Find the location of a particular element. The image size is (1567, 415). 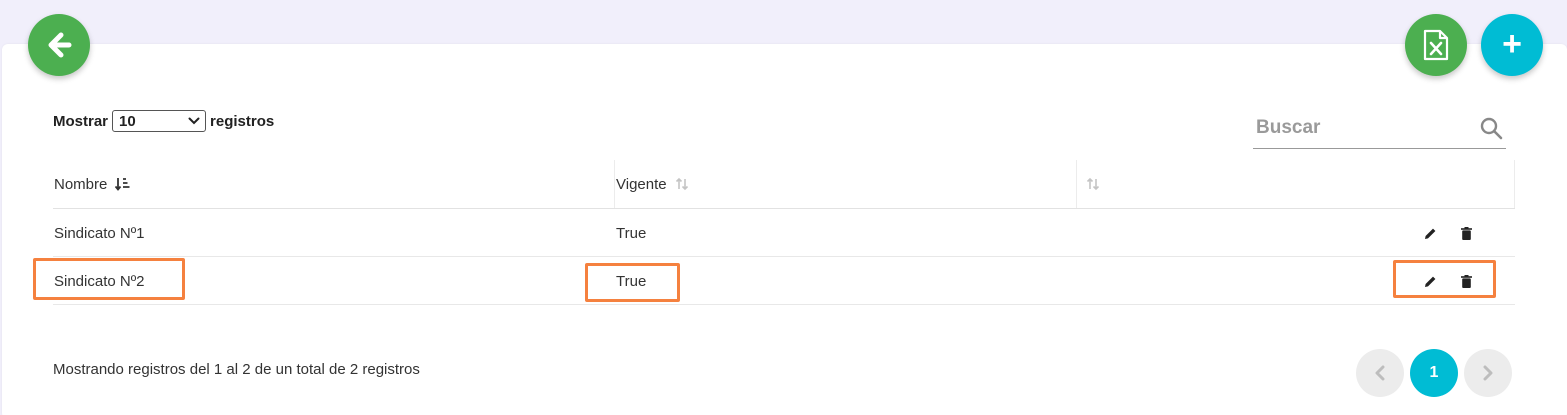

table-row: Sindicato Nº1 True is located at coordinates (784, 233).